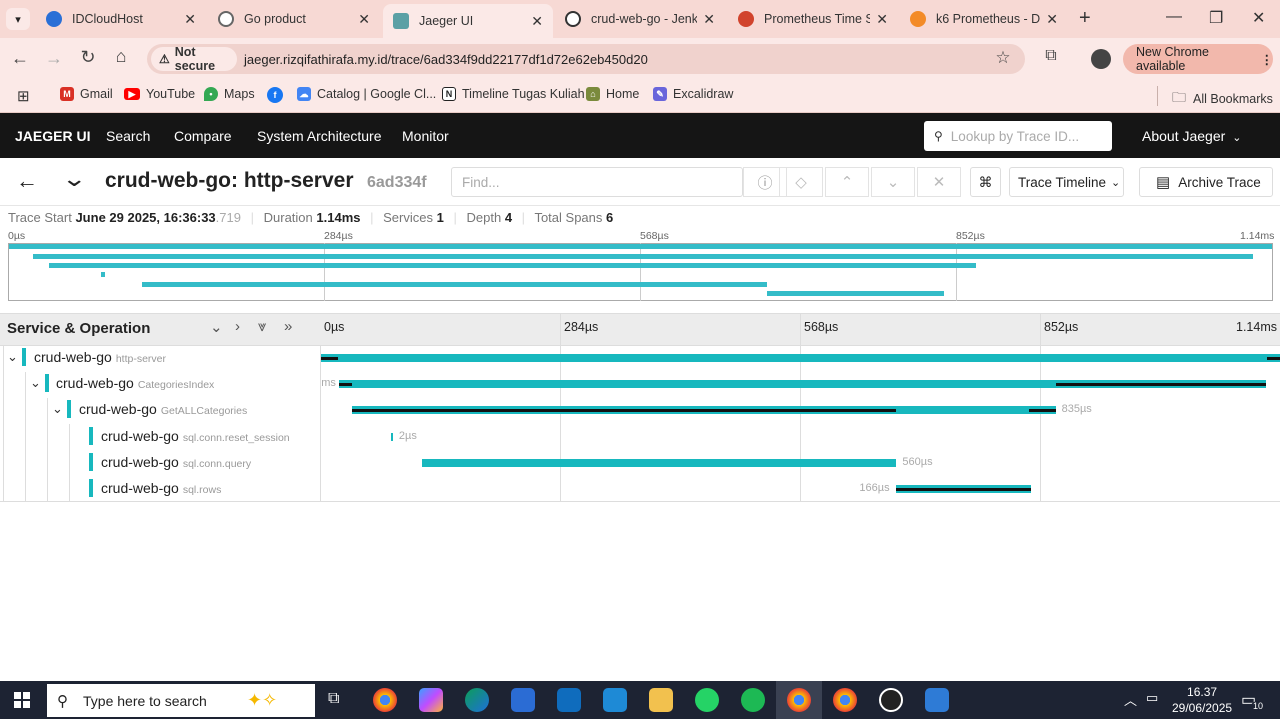 The image size is (1280, 719). What do you see at coordinates (985, 182) in the screenshot?
I see `keyboard-shortcuts-icon: ⌘` at bounding box center [985, 182].